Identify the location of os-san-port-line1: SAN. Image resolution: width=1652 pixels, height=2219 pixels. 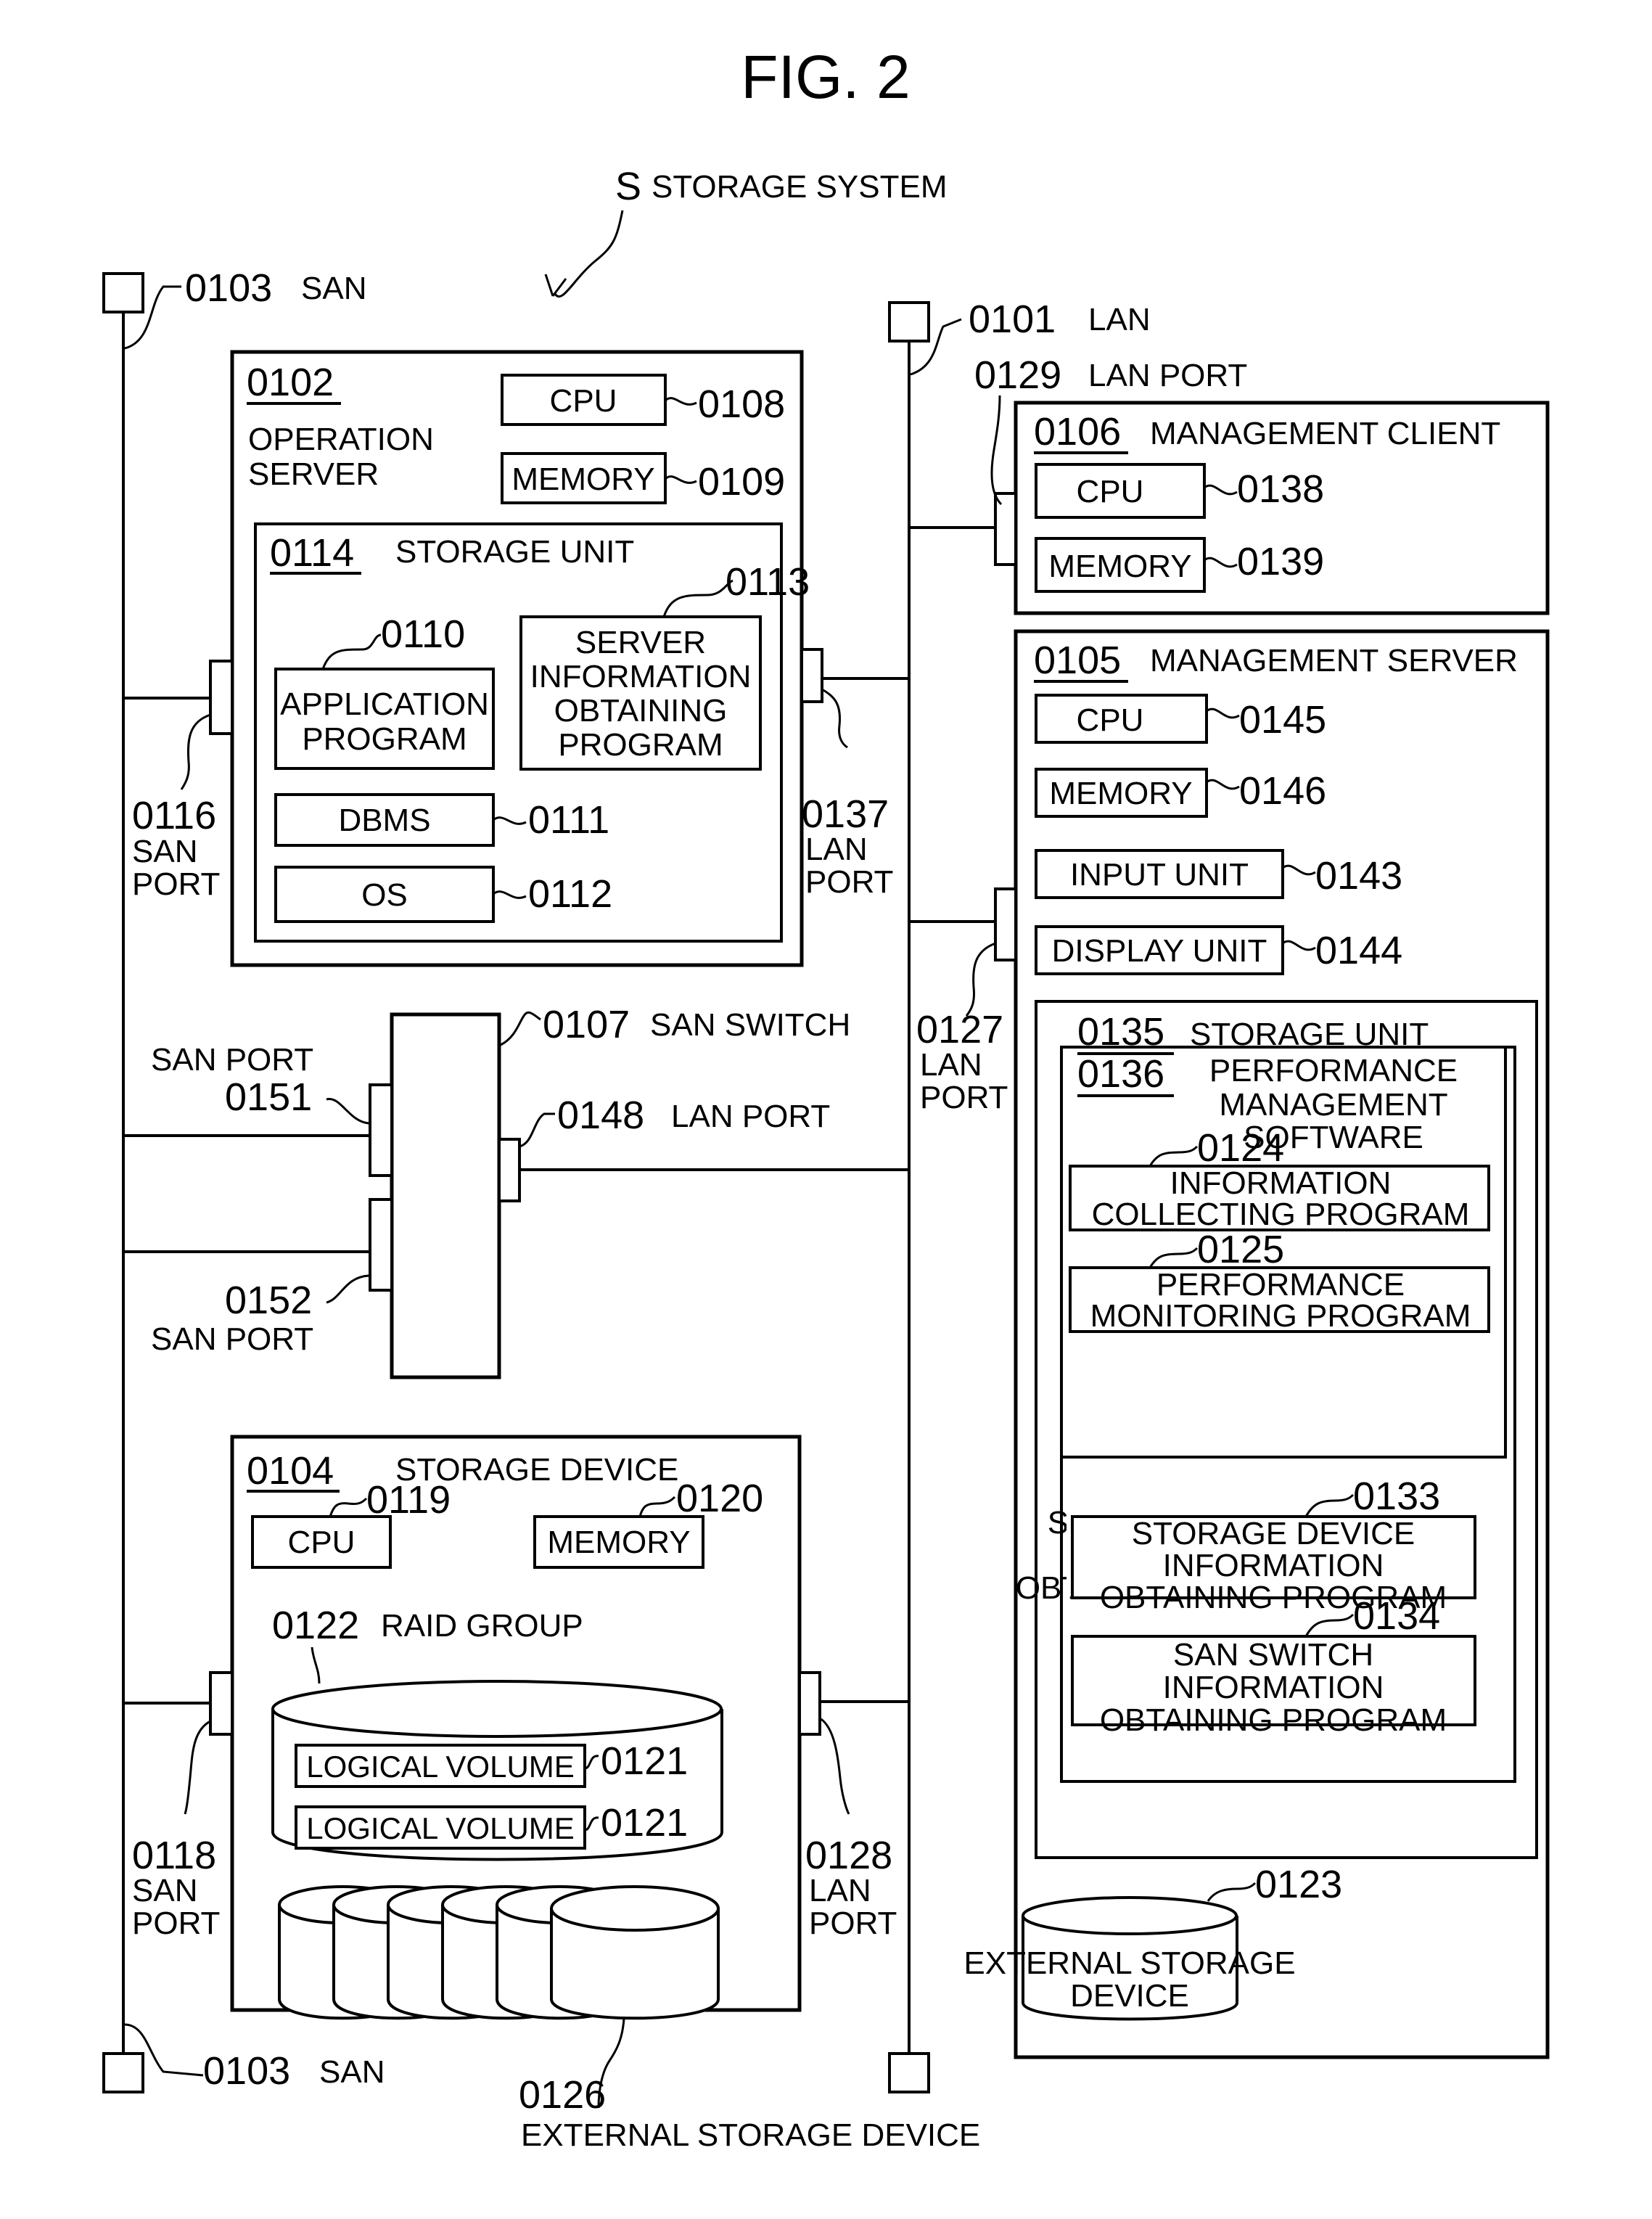
(164, 851).